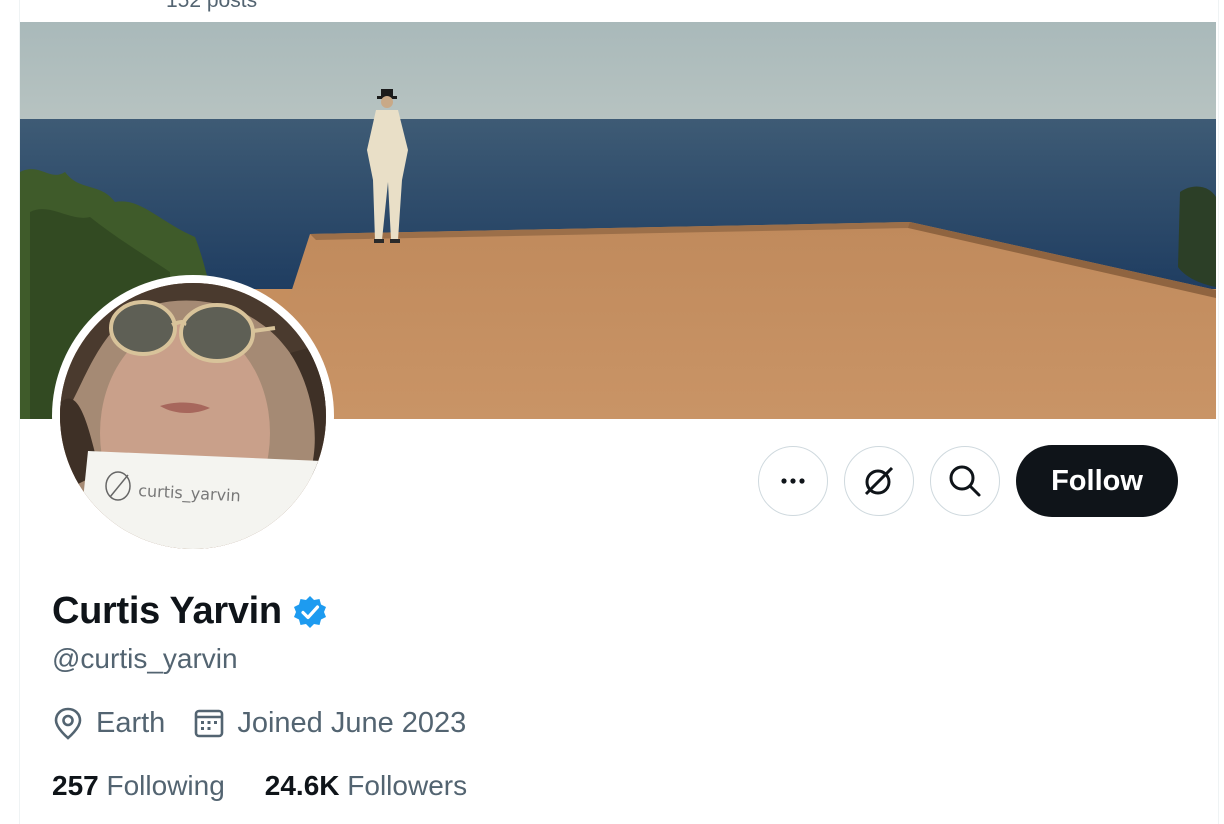 The height and width of the screenshot is (824, 1224). I want to click on location: Earth, so click(108, 723).